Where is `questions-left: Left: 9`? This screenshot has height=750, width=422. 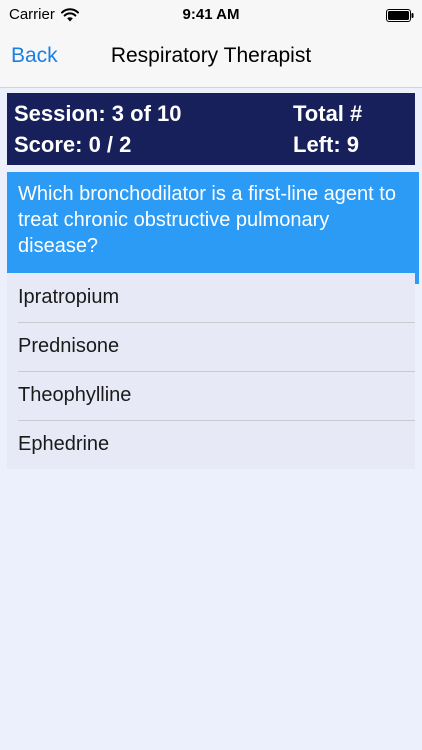
questions-left: Left: 9 is located at coordinates (326, 144).